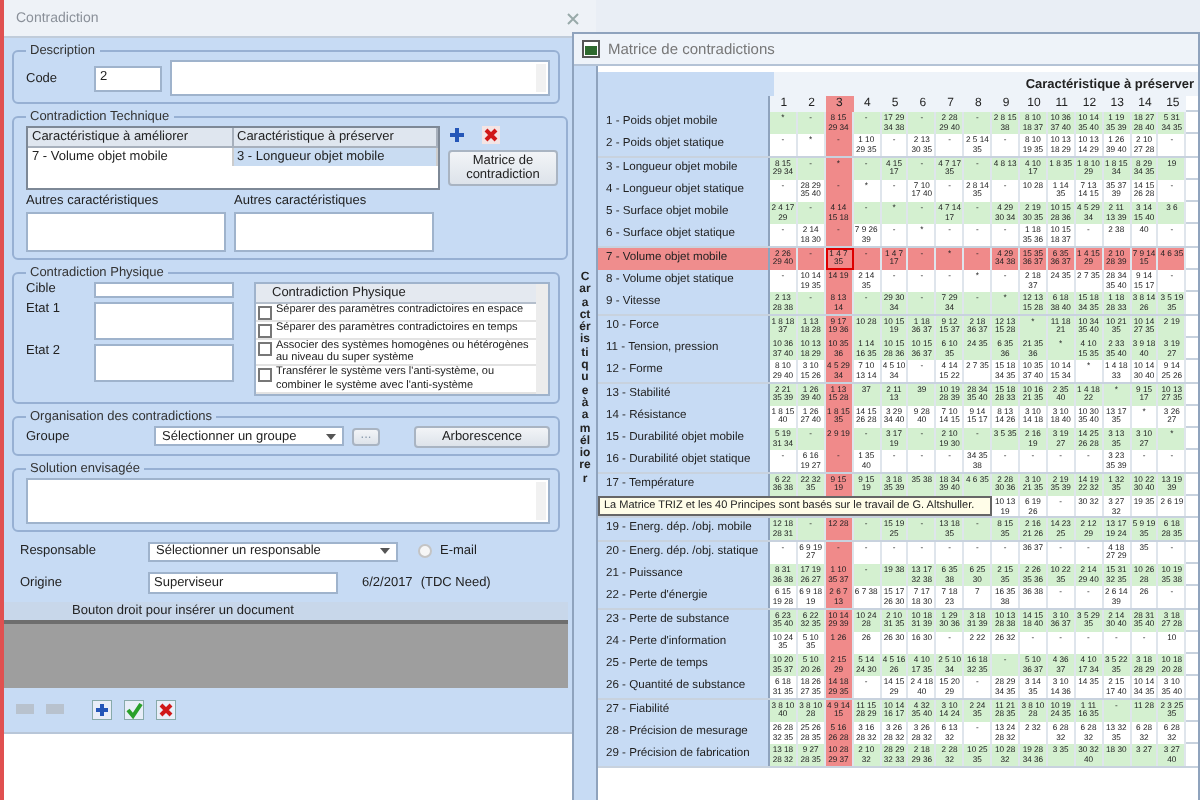 The width and height of the screenshot is (1200, 800). What do you see at coordinates (573, 18) in the screenshot?
I see `close-icon` at bounding box center [573, 18].